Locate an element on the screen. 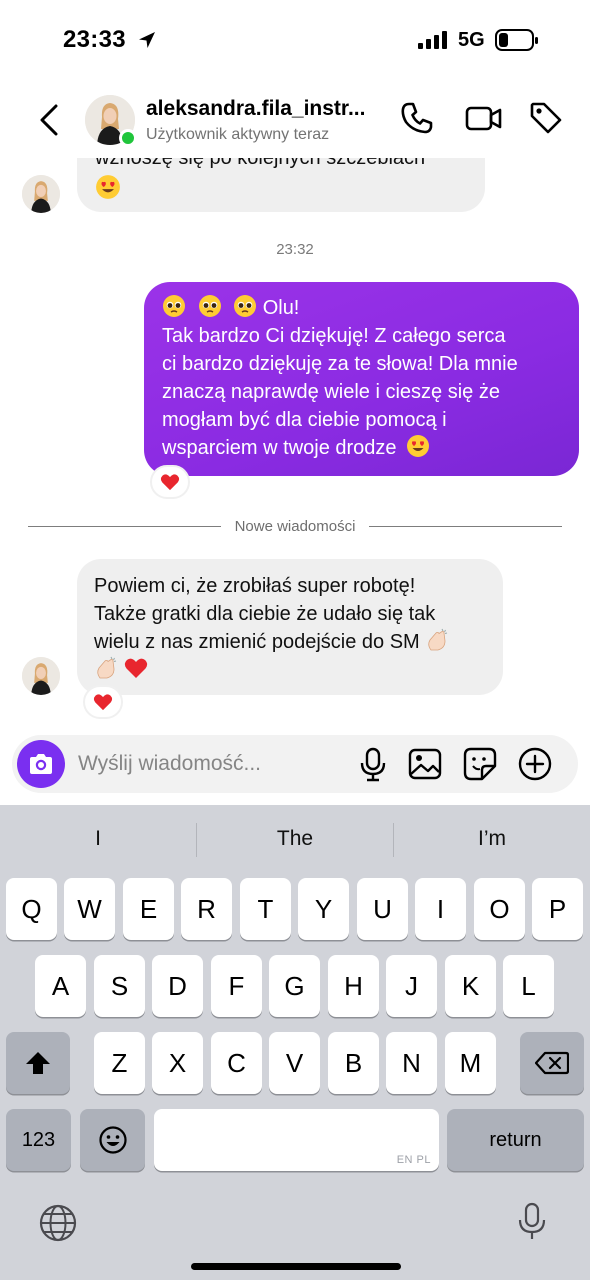 The width and height of the screenshot is (590, 1280). key: R is located at coordinates (206, 909).